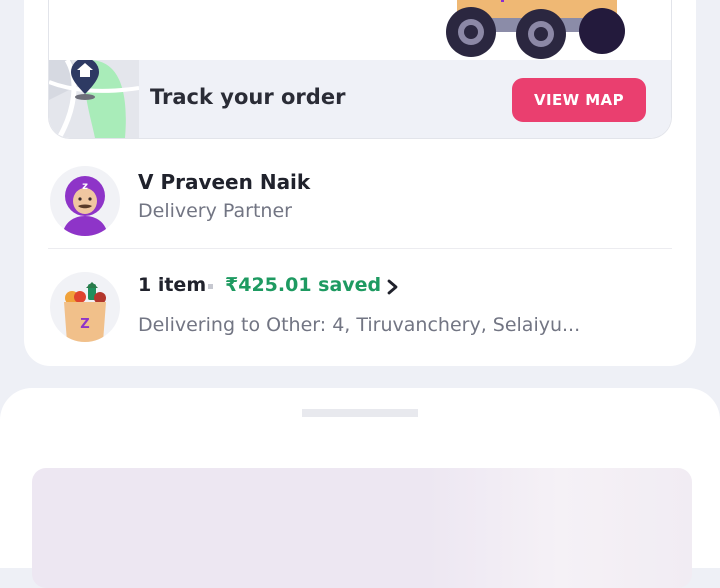 This screenshot has width=720, height=588. What do you see at coordinates (210, 286) in the screenshot?
I see `separator-dot` at bounding box center [210, 286].